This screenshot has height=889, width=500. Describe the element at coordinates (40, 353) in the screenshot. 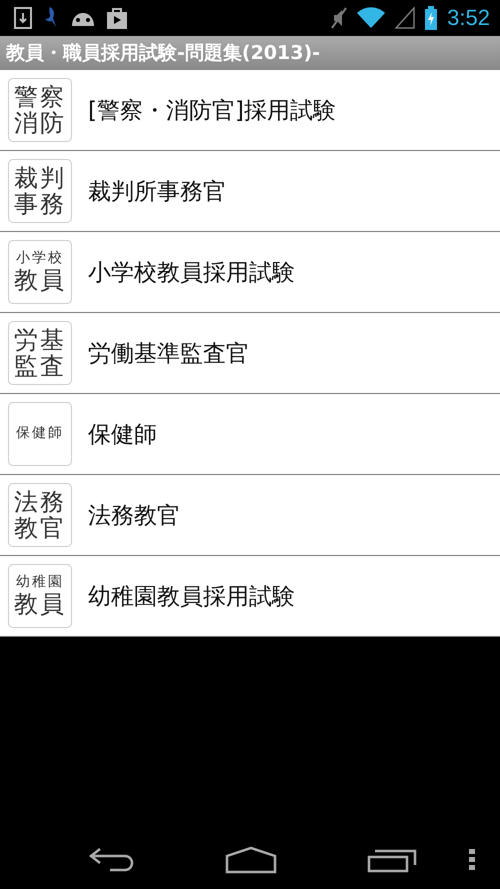

I see `text-icon: 労基 監査` at that location.